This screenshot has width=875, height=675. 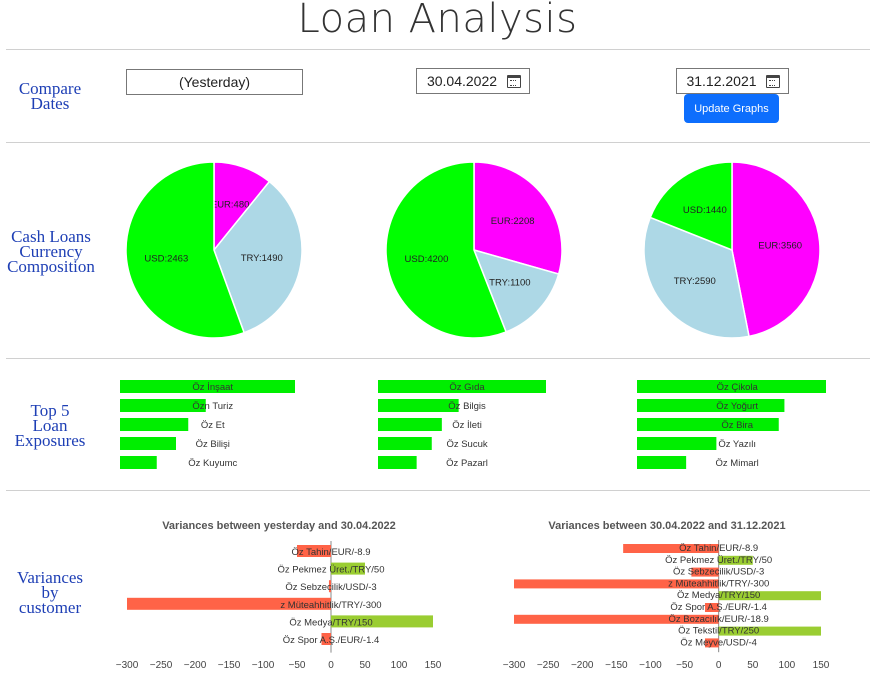 I want to click on date-value: 30.04.2022, so click(x=462, y=81).